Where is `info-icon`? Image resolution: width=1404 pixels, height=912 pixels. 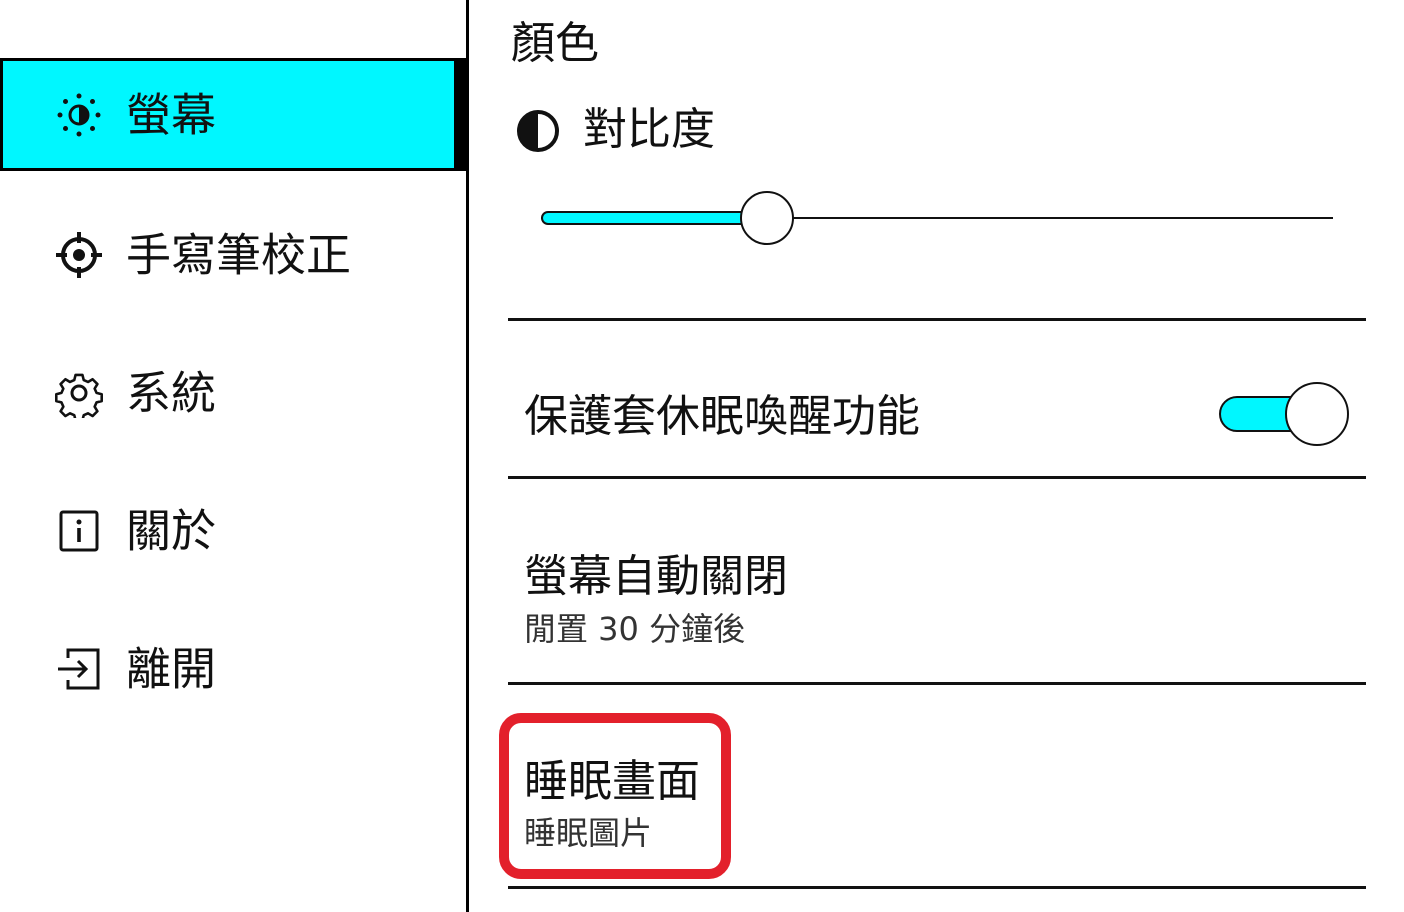 info-icon is located at coordinates (79, 531).